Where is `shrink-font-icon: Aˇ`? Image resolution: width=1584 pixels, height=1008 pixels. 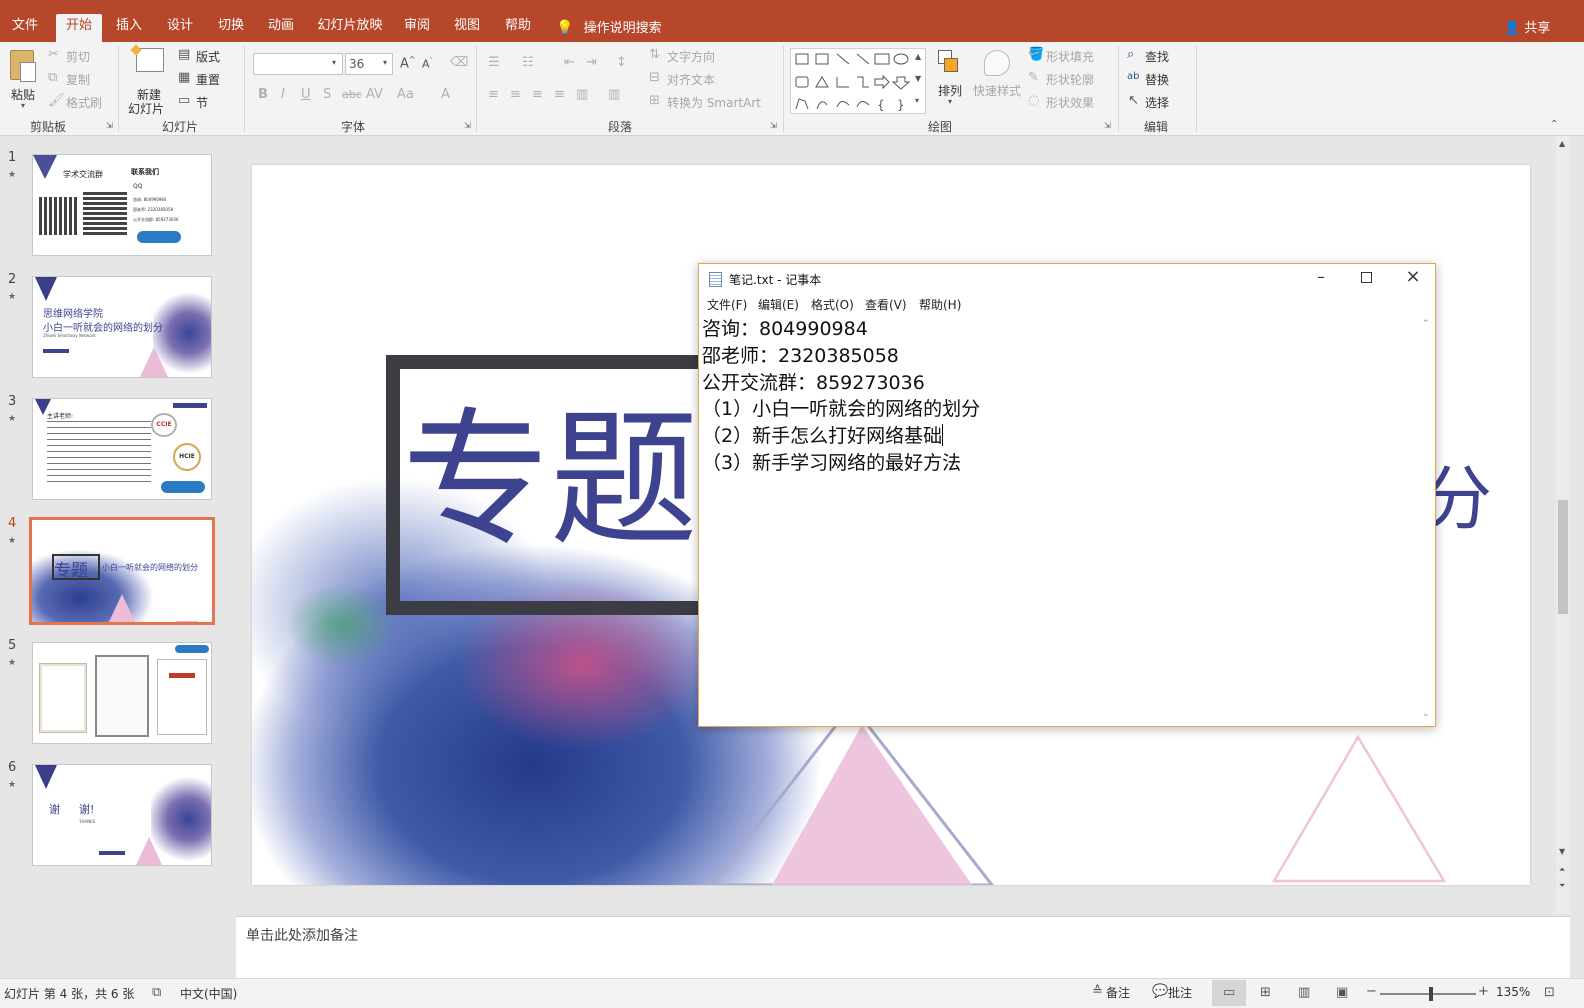 shrink-font-icon: Aˇ is located at coordinates (427, 64).